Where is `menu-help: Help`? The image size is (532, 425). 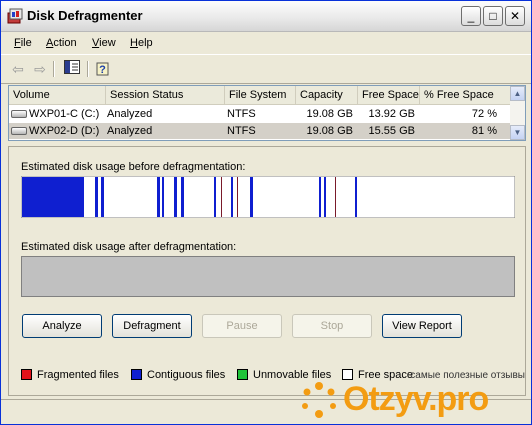
menu-help: Help is located at coordinates (141, 43).